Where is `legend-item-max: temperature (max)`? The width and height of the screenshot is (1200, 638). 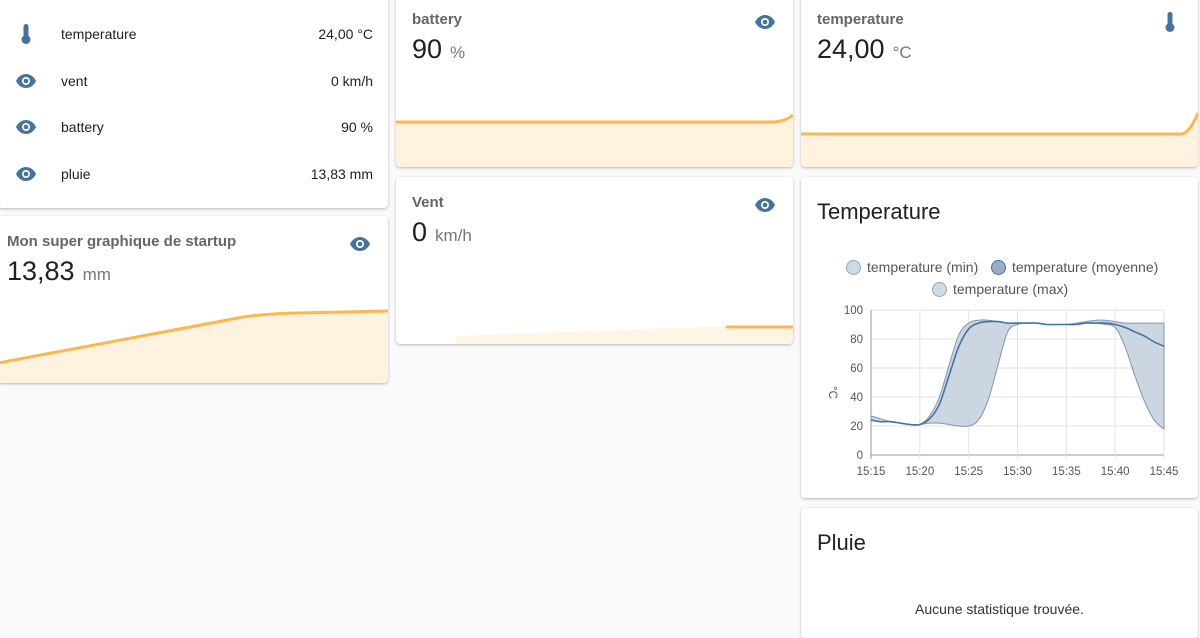
legend-item-max: temperature (max) is located at coordinates (1000, 289).